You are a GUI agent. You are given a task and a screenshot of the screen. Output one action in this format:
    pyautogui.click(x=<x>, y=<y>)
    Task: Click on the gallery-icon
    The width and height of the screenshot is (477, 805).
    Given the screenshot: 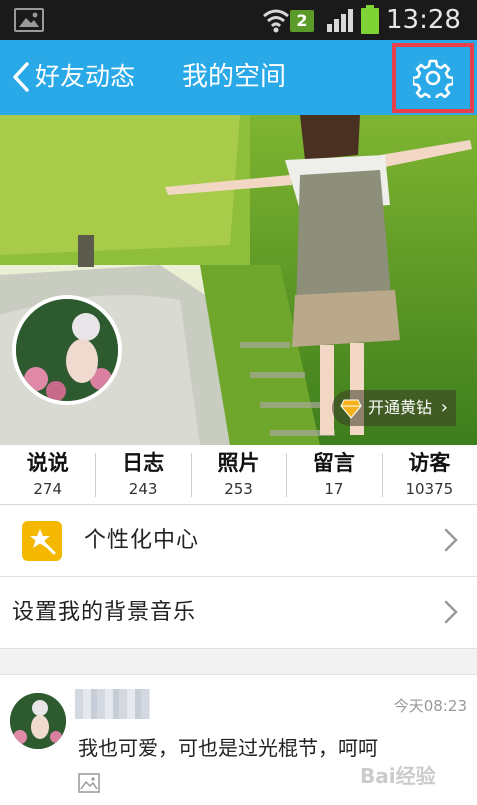 What is the action you would take?
    pyautogui.click(x=29, y=20)
    